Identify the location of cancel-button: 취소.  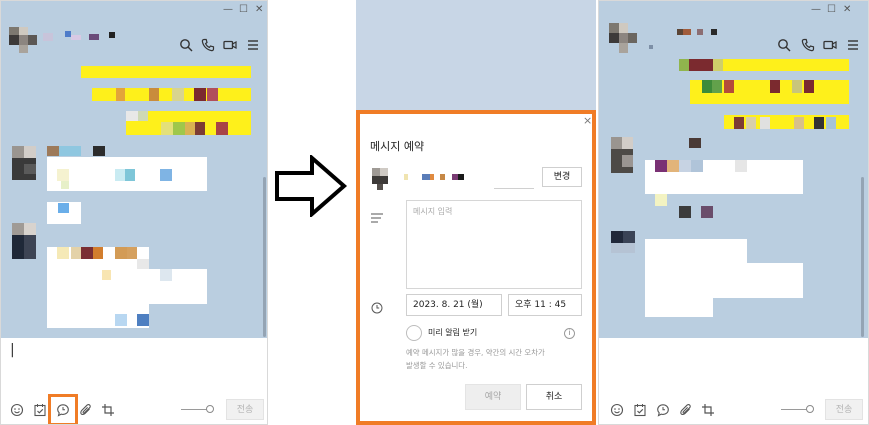
(554, 397).